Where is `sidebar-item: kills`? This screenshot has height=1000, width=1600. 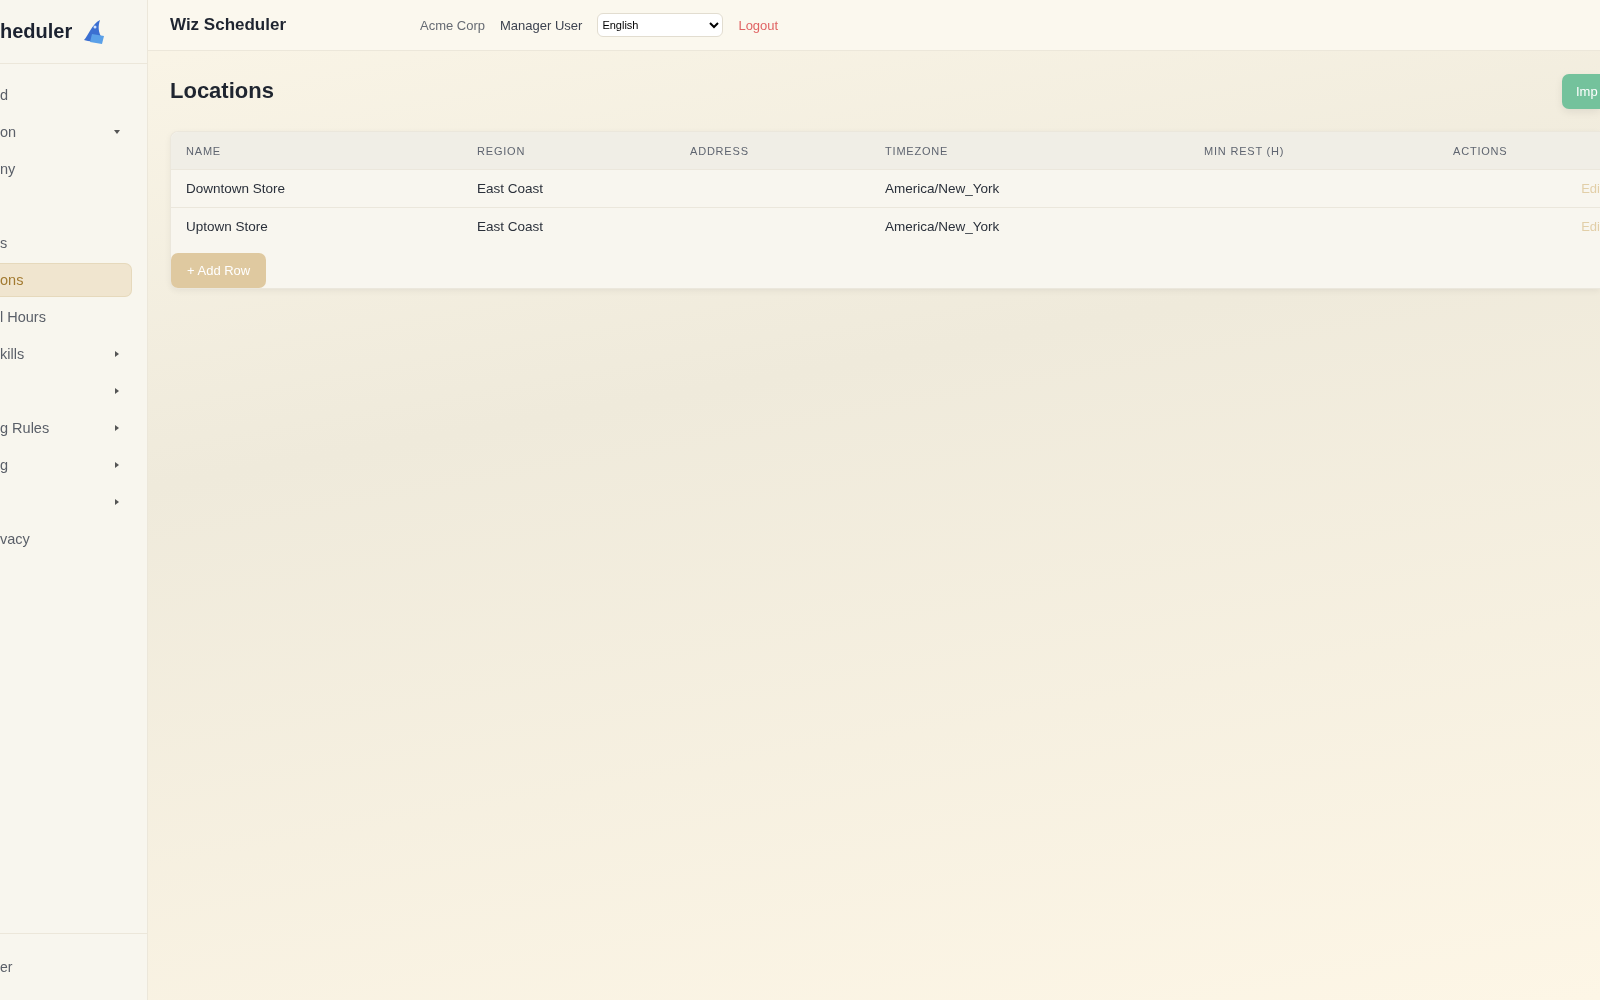
sidebar-item: kills is located at coordinates (66, 354).